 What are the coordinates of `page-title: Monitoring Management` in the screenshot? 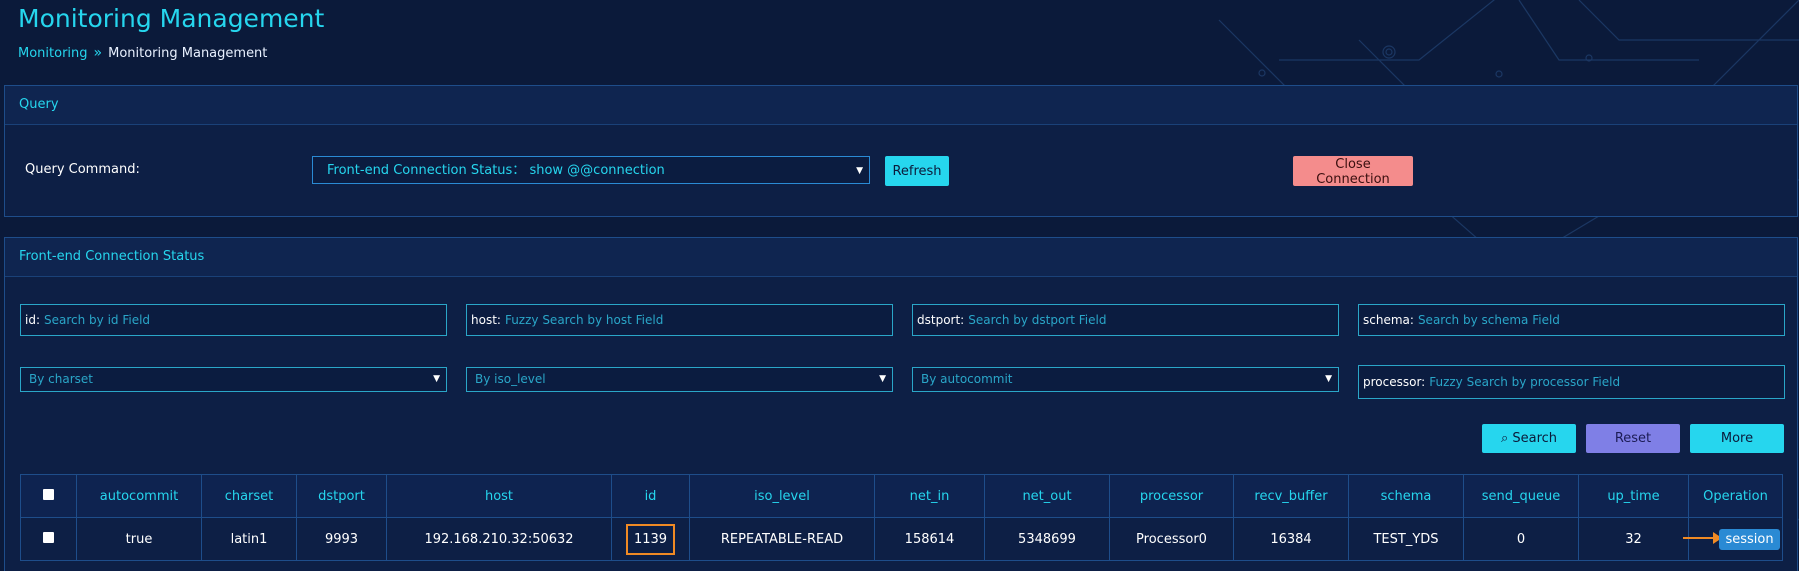 It's located at (171, 18).